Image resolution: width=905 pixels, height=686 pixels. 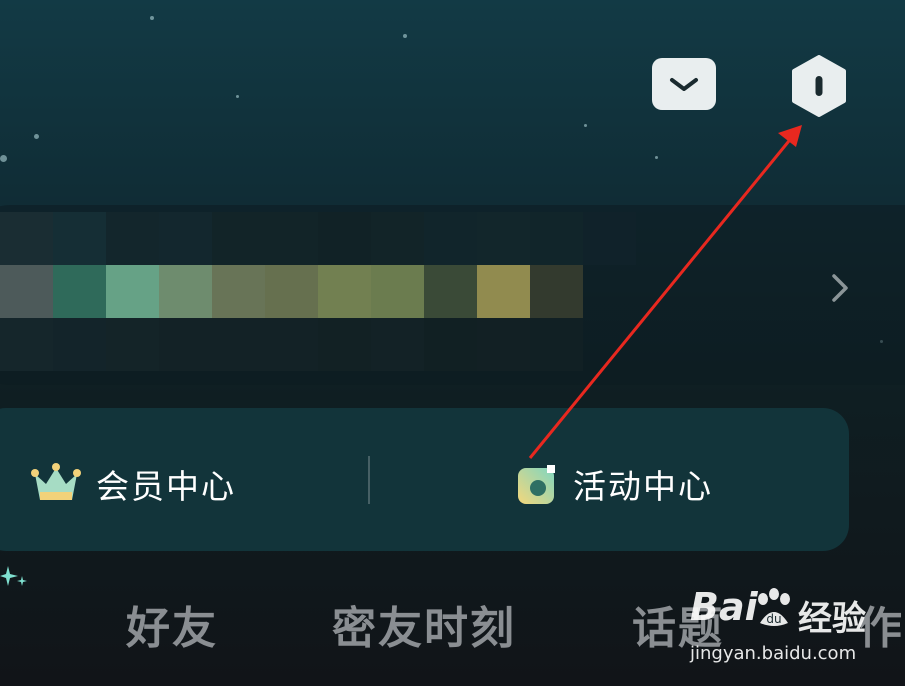 What do you see at coordinates (724, 607) in the screenshot?
I see `watermark-brand: Bai` at bounding box center [724, 607].